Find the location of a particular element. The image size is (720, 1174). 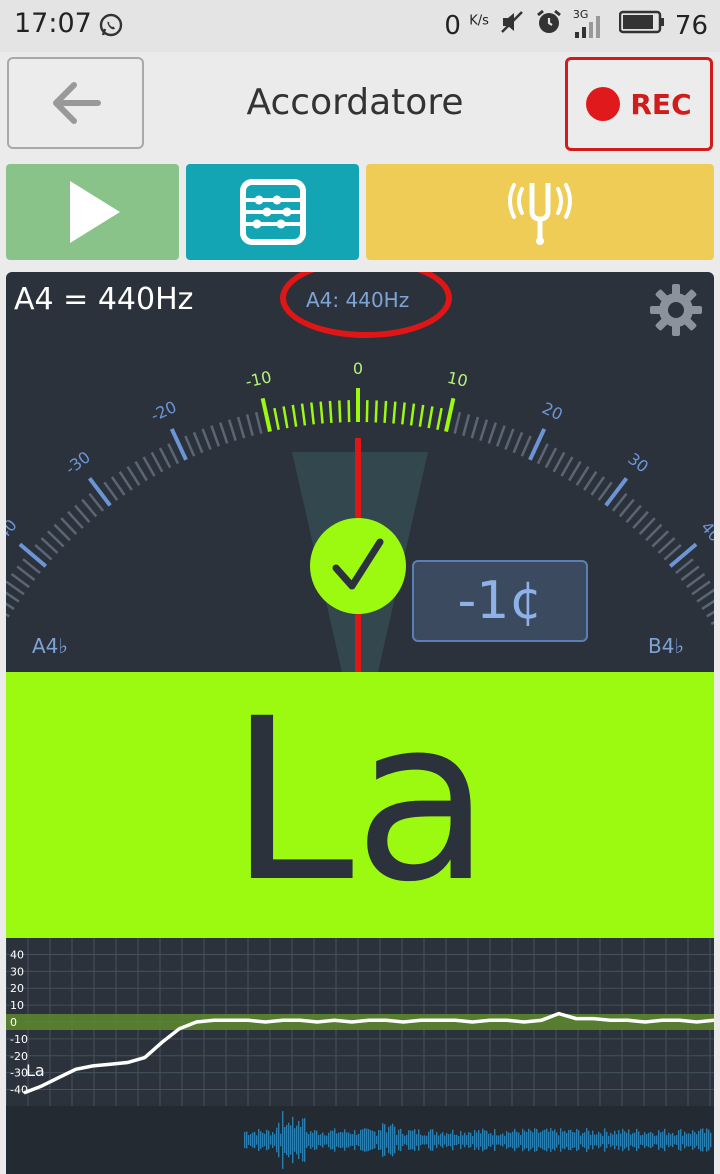

tuning-fork-button is located at coordinates (540, 212).